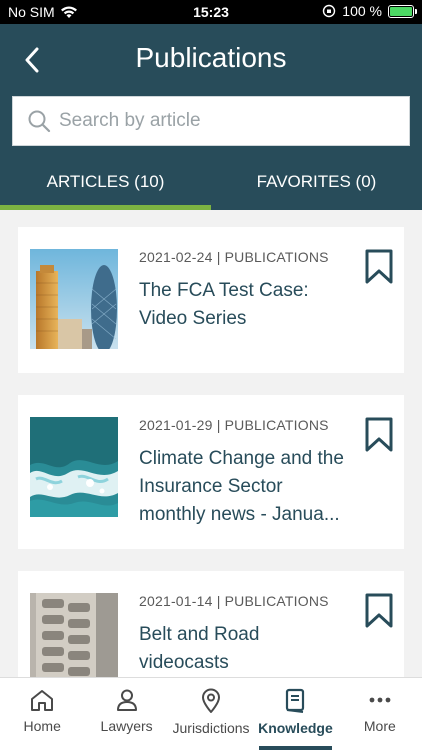 The image size is (422, 750). I want to click on home-icon, so click(42, 700).